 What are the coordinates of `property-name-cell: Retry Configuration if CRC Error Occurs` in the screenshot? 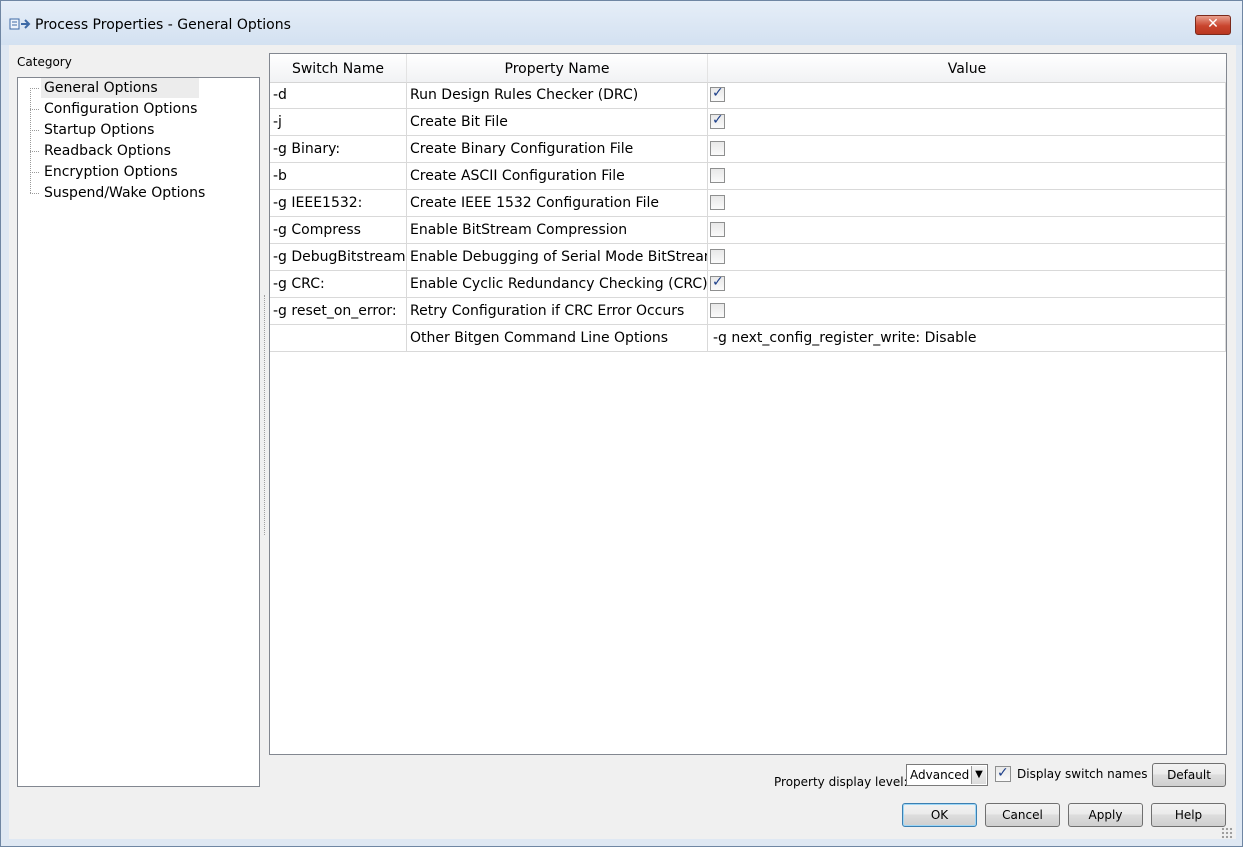 It's located at (557, 311).